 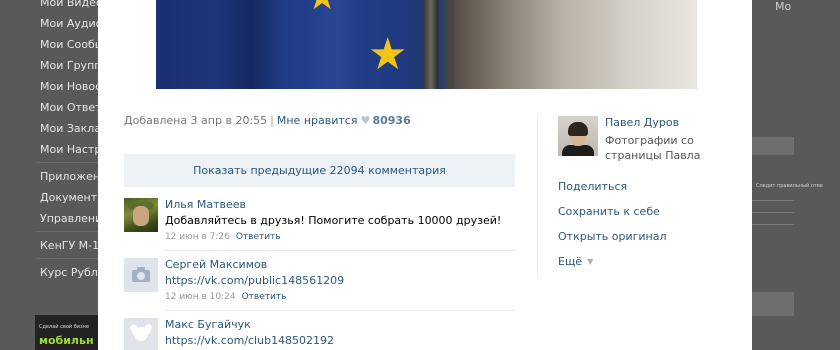 What do you see at coordinates (670, 148) in the screenshot?
I see `album-name: Фотографии со страницы Павла` at bounding box center [670, 148].